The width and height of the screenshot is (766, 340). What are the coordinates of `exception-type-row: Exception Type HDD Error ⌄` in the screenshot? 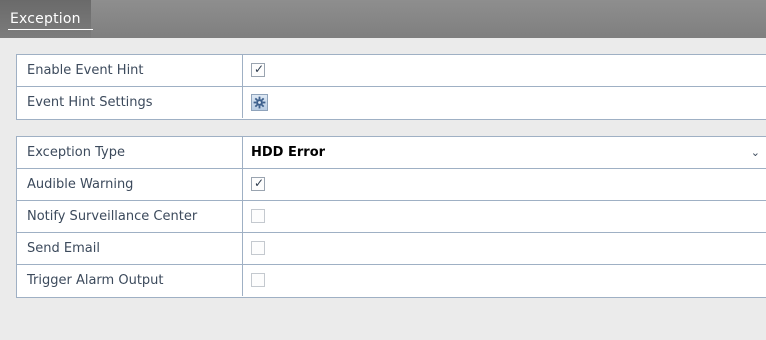 It's located at (391, 153).